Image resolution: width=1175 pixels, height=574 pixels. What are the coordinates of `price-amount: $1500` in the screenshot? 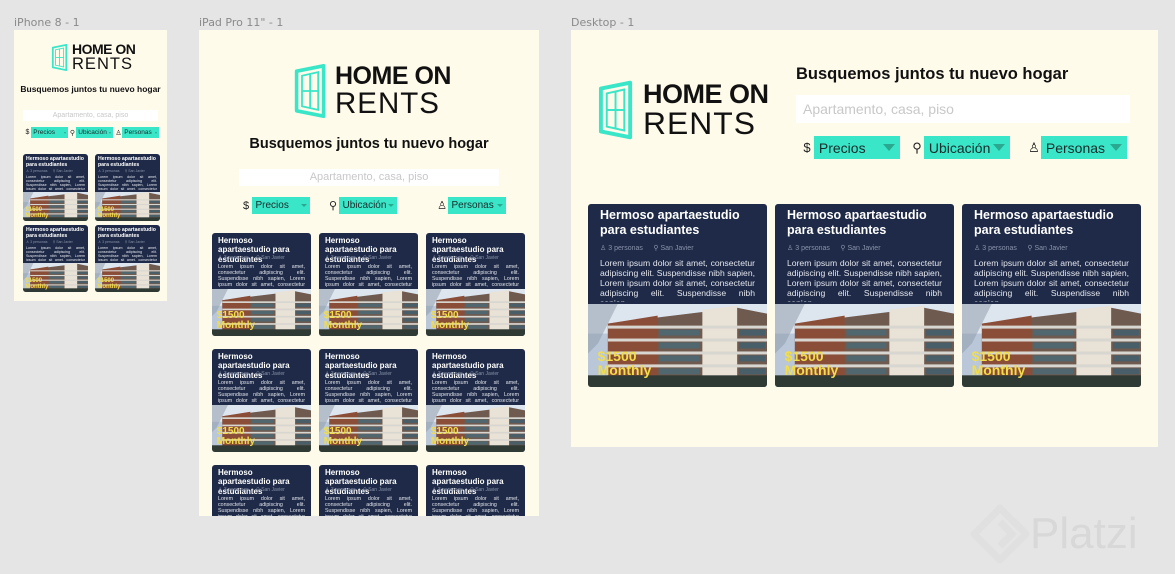 It's located at (804, 356).